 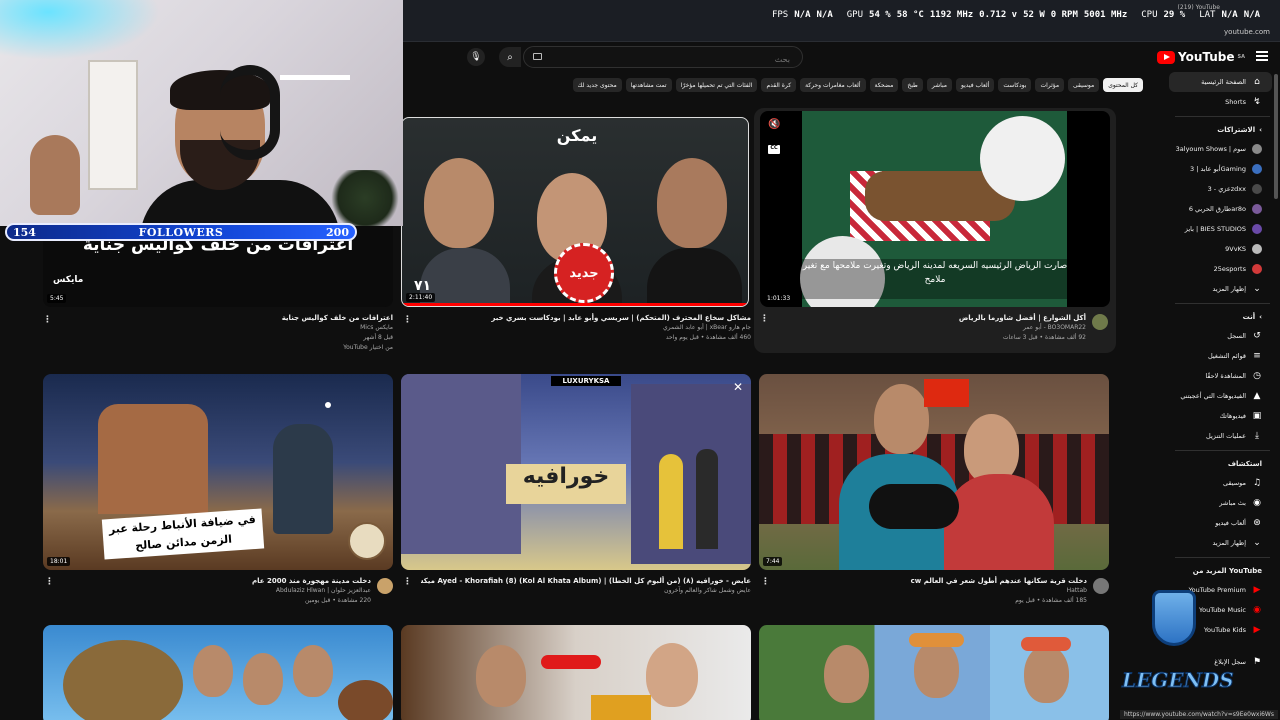 I want to click on video-title: اعترافات من خلف كواليس جناية, so click(x=233, y=318).